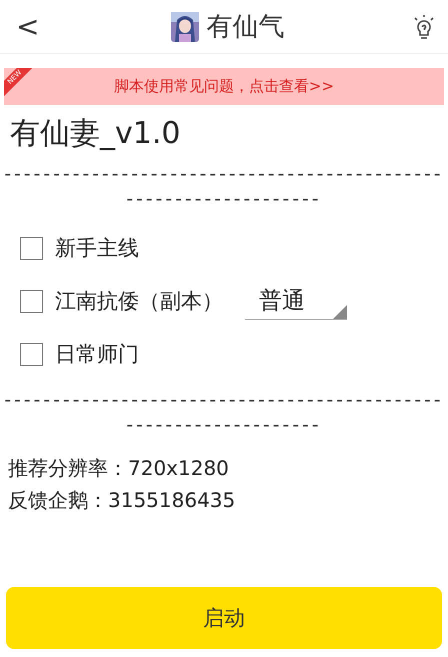 This screenshot has width=448, height=657. Describe the element at coordinates (224, 86) in the screenshot. I see `banner-text: 脚本使用常见问题，点击查看>>` at that location.